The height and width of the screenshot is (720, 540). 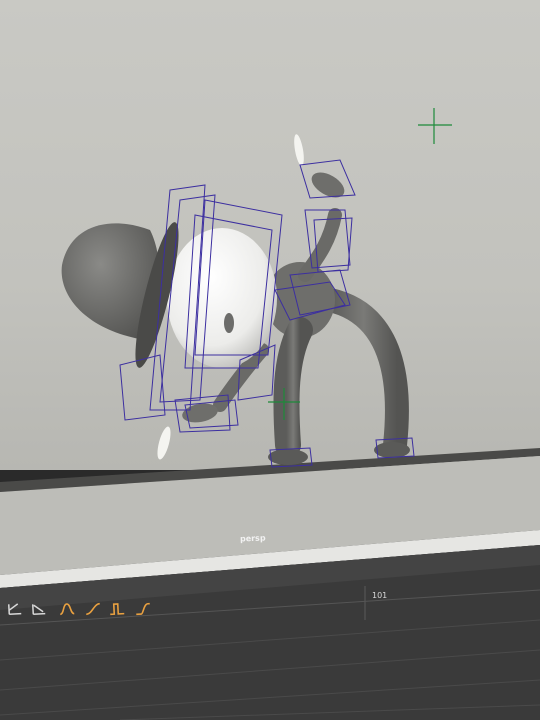 I want to click on character-eye, so click(x=229, y=323).